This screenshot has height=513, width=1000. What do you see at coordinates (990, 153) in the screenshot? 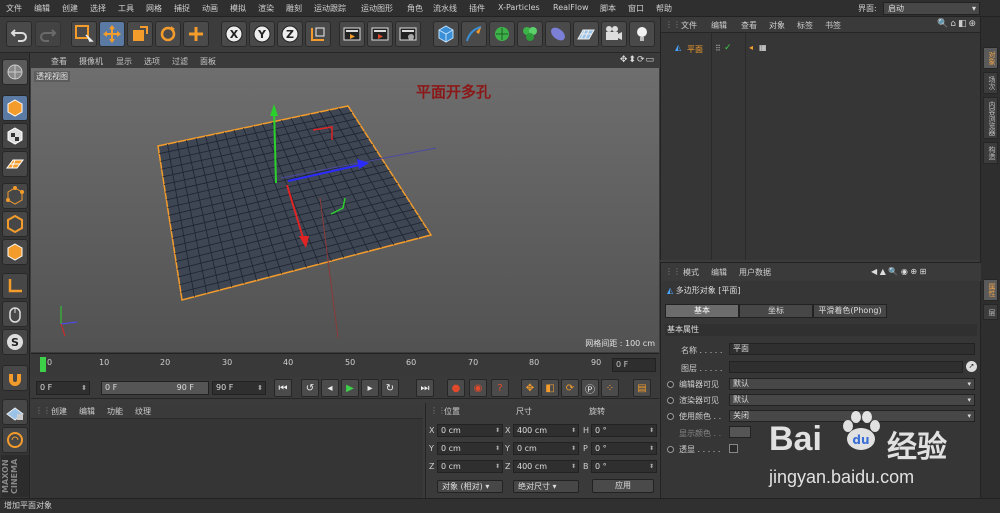
I see `tab-structure: 构造` at bounding box center [990, 153].